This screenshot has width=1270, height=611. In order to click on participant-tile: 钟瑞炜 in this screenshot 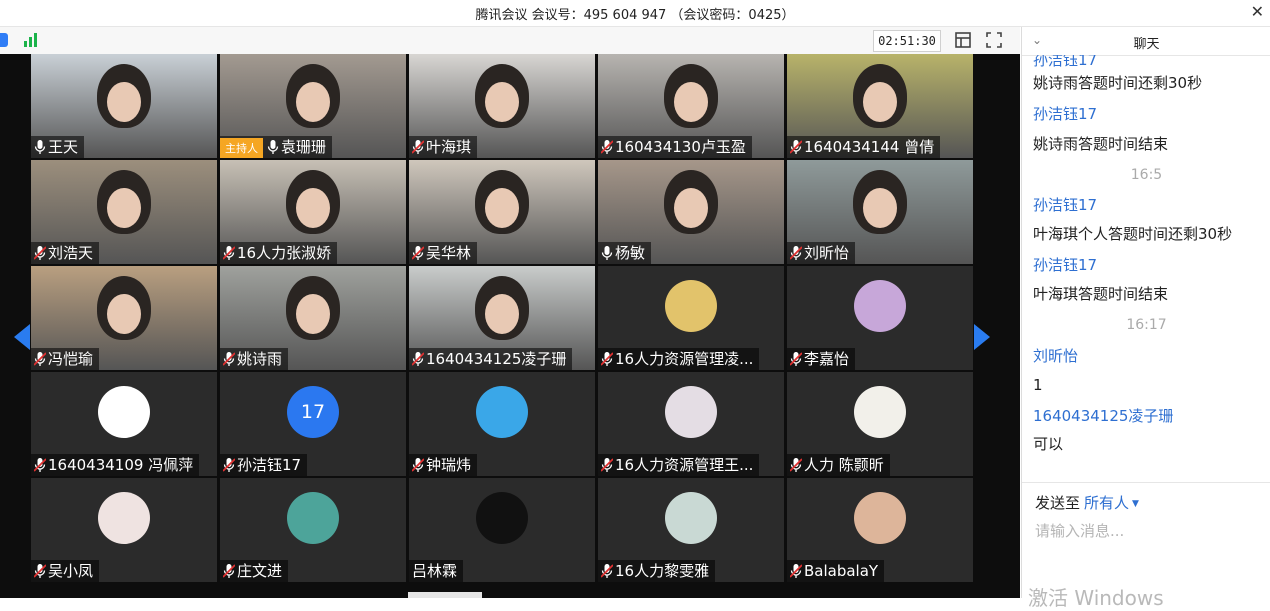, I will do `click(502, 424)`.